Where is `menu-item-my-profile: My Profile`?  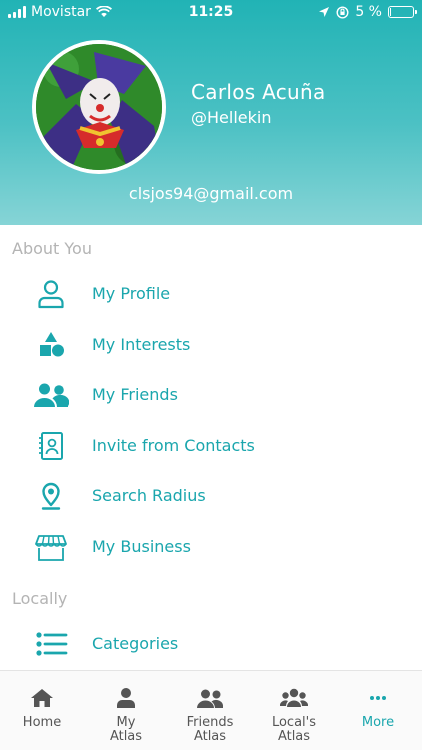
menu-item-my-profile: My Profile is located at coordinates (211, 294).